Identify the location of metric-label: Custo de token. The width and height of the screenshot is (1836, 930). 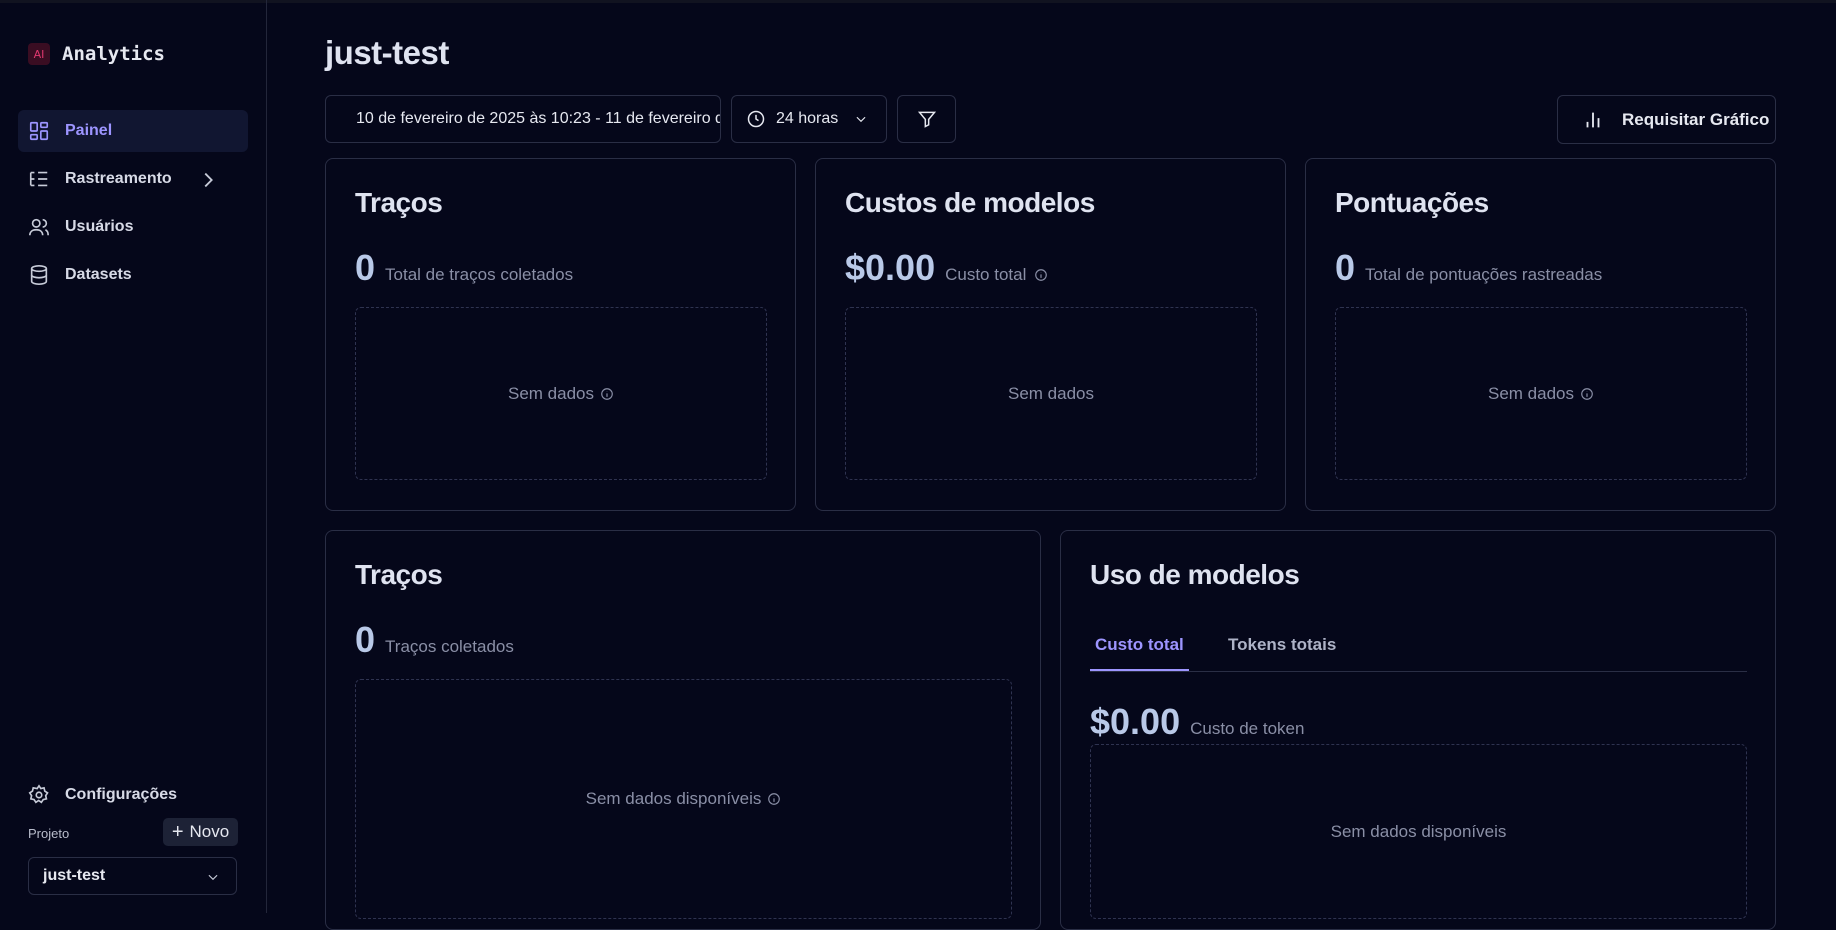
(1247, 728).